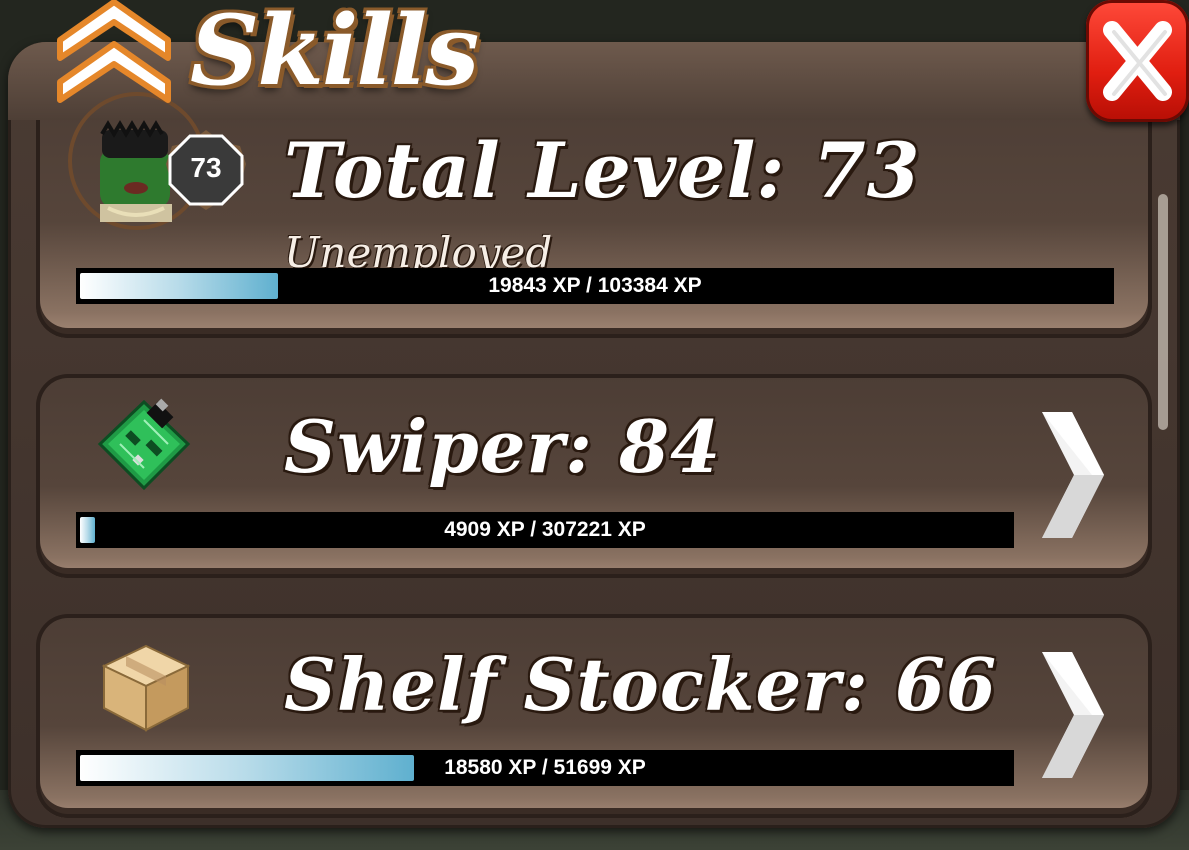 This screenshot has width=1189, height=850. I want to click on close-icon, so click(1137, 61).